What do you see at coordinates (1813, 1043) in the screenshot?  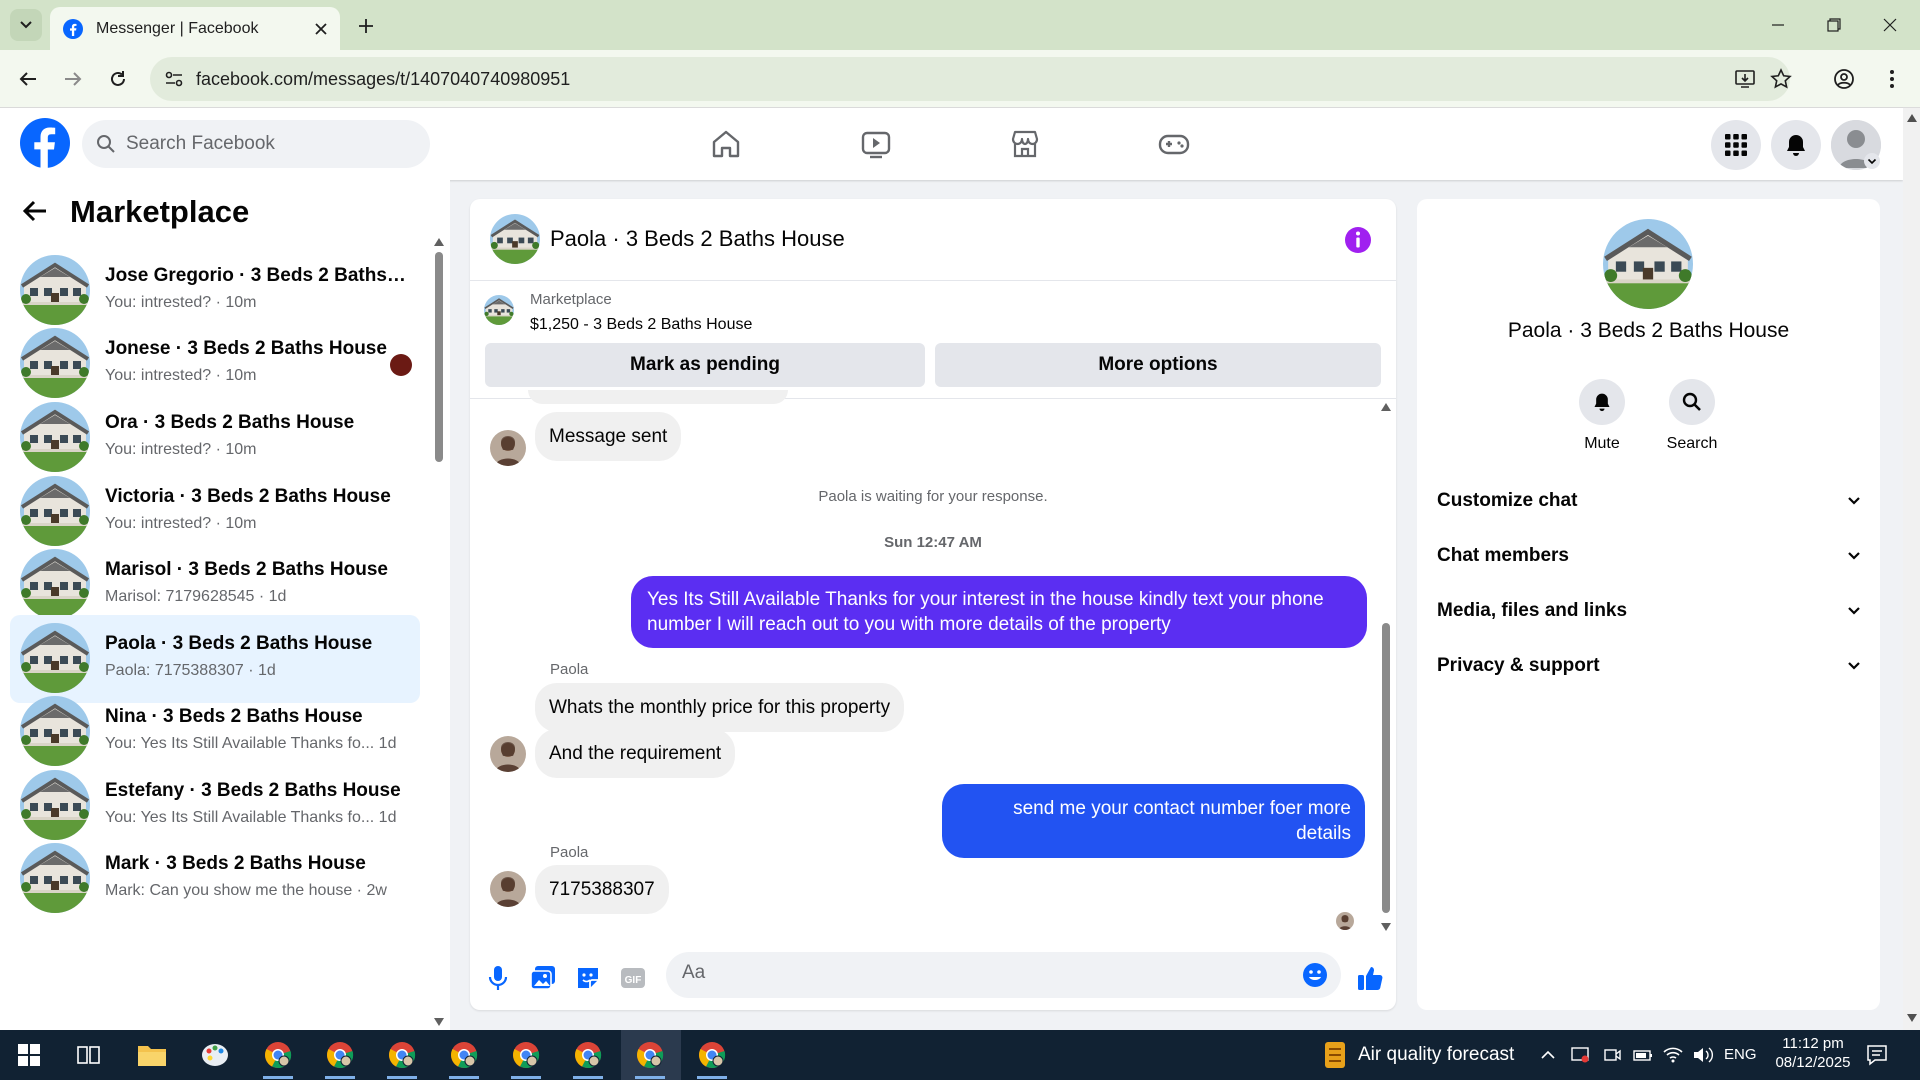 I see `clock-time: 11:12 pm` at bounding box center [1813, 1043].